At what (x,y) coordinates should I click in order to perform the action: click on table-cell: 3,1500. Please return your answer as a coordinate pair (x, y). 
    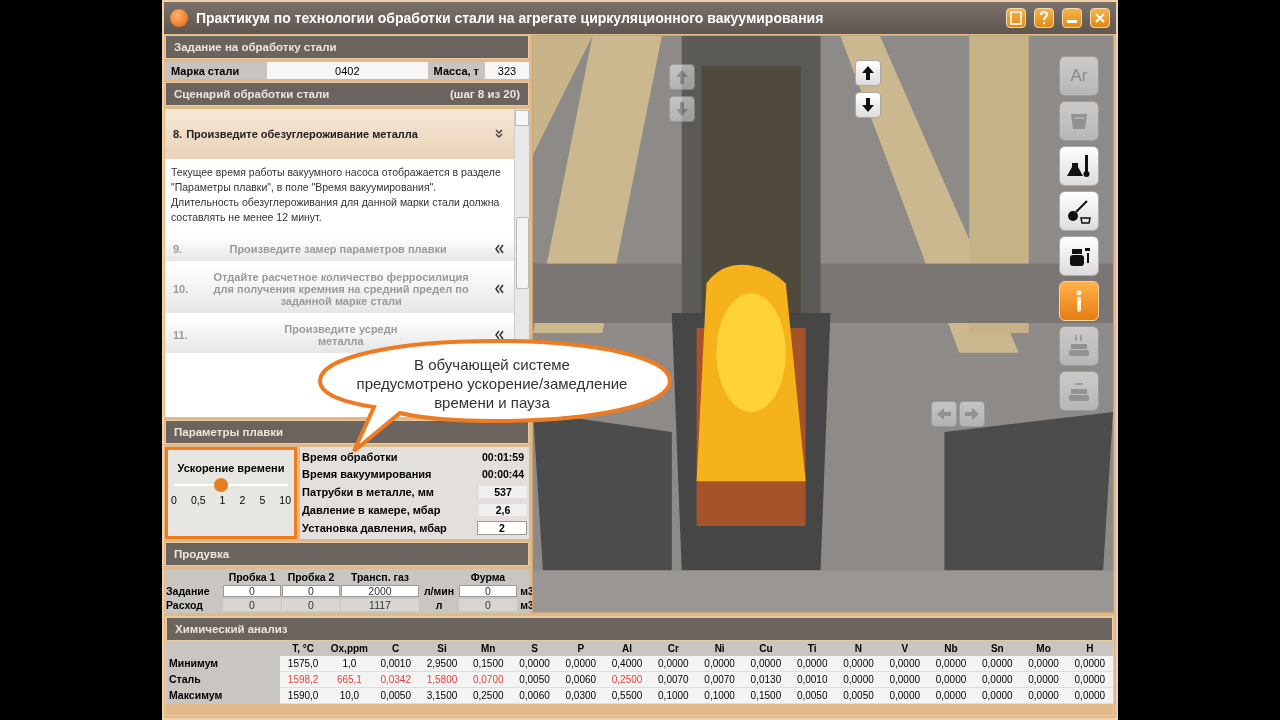
    Looking at the image, I should click on (442, 696).